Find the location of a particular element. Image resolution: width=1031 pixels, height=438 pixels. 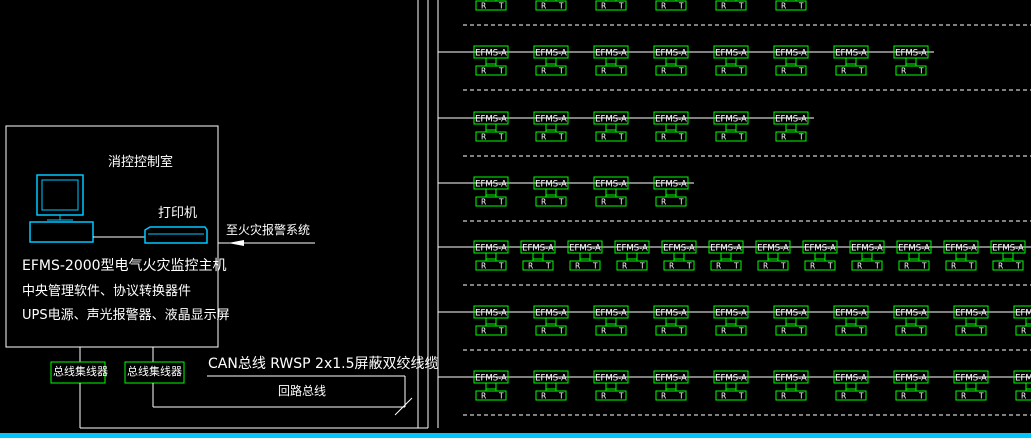

efms-module: EFMS-A R T is located at coordinates (585, 255).